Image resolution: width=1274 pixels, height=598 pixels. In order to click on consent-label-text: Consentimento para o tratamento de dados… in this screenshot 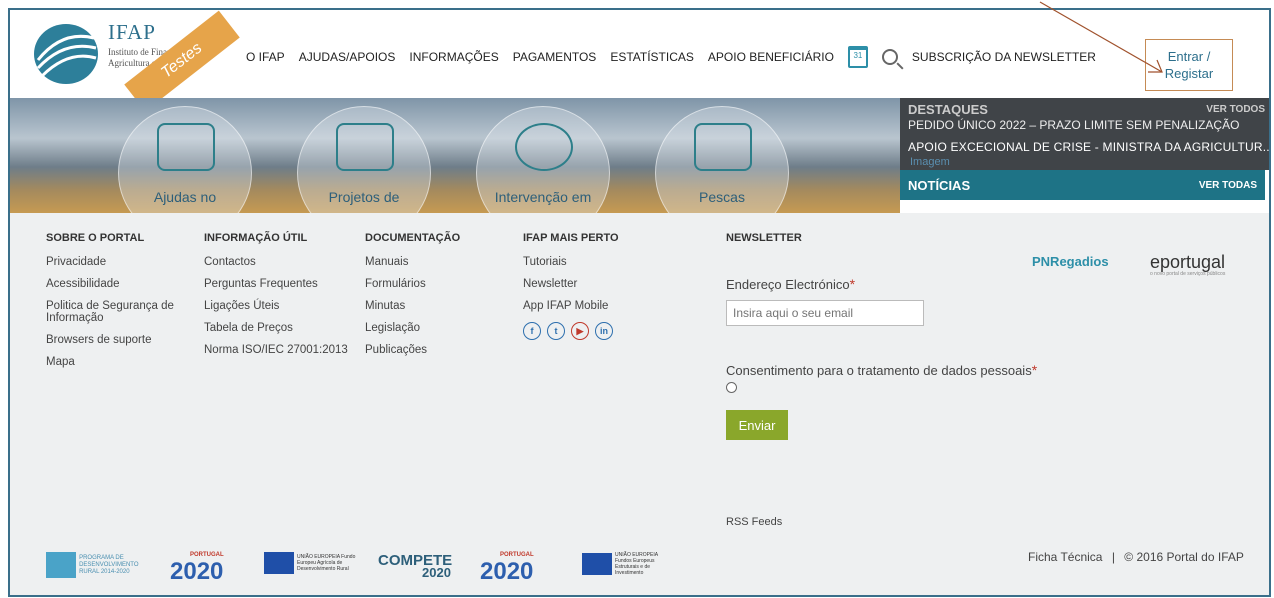, I will do `click(879, 370)`.